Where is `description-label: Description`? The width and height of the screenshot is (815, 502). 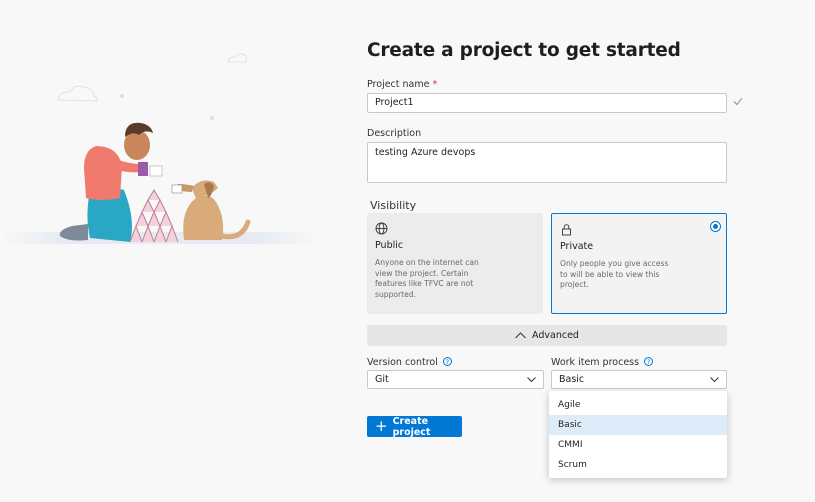 description-label: Description is located at coordinates (394, 133).